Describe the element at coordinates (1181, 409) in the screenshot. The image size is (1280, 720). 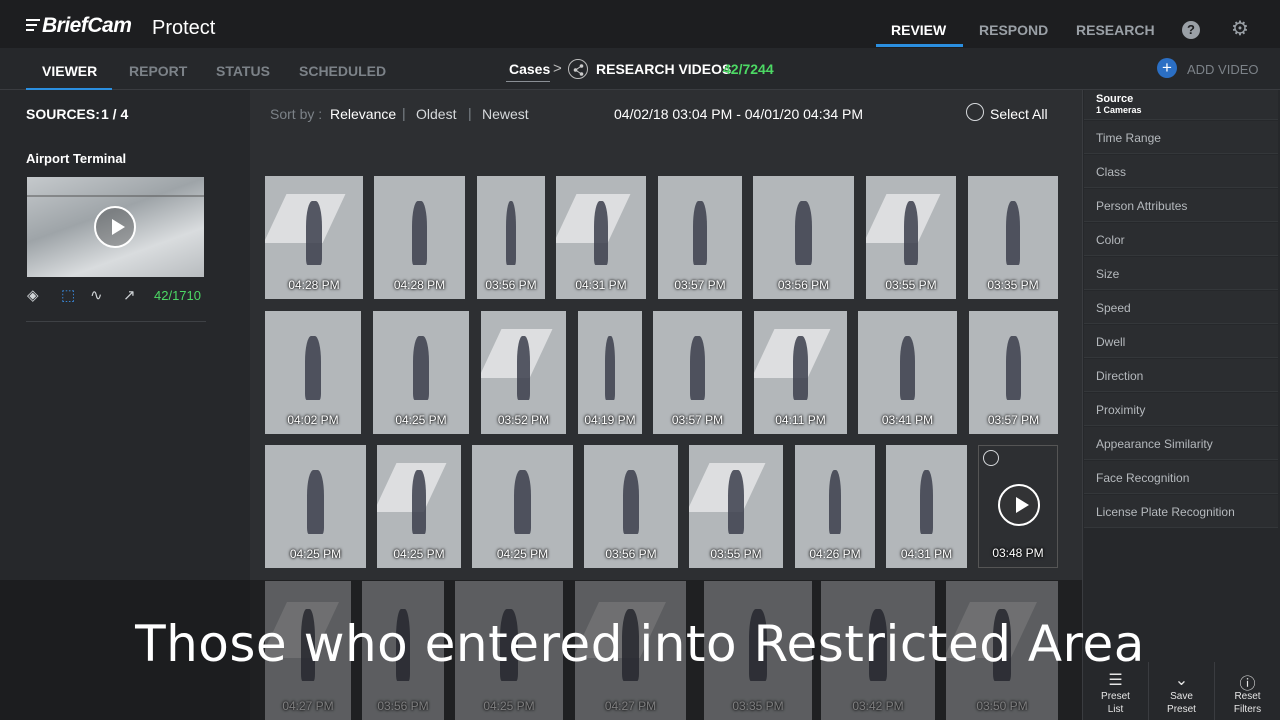
I see `filter-proximity: Proximity` at that location.